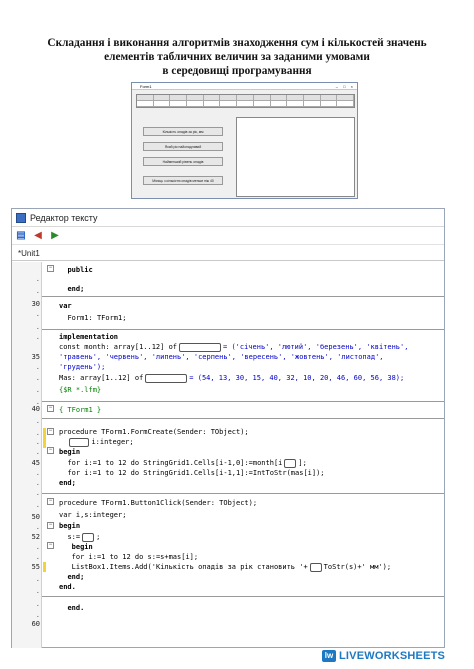 The height and width of the screenshot is (669, 474). I want to click on form-preview-title: Form1, so click(146, 86).